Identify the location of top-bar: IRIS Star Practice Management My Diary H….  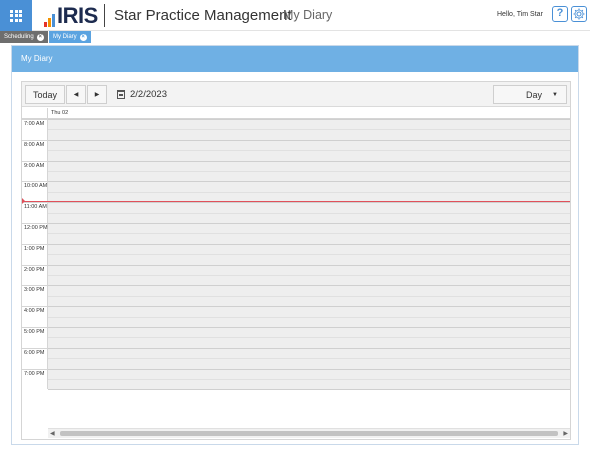
(295, 15).